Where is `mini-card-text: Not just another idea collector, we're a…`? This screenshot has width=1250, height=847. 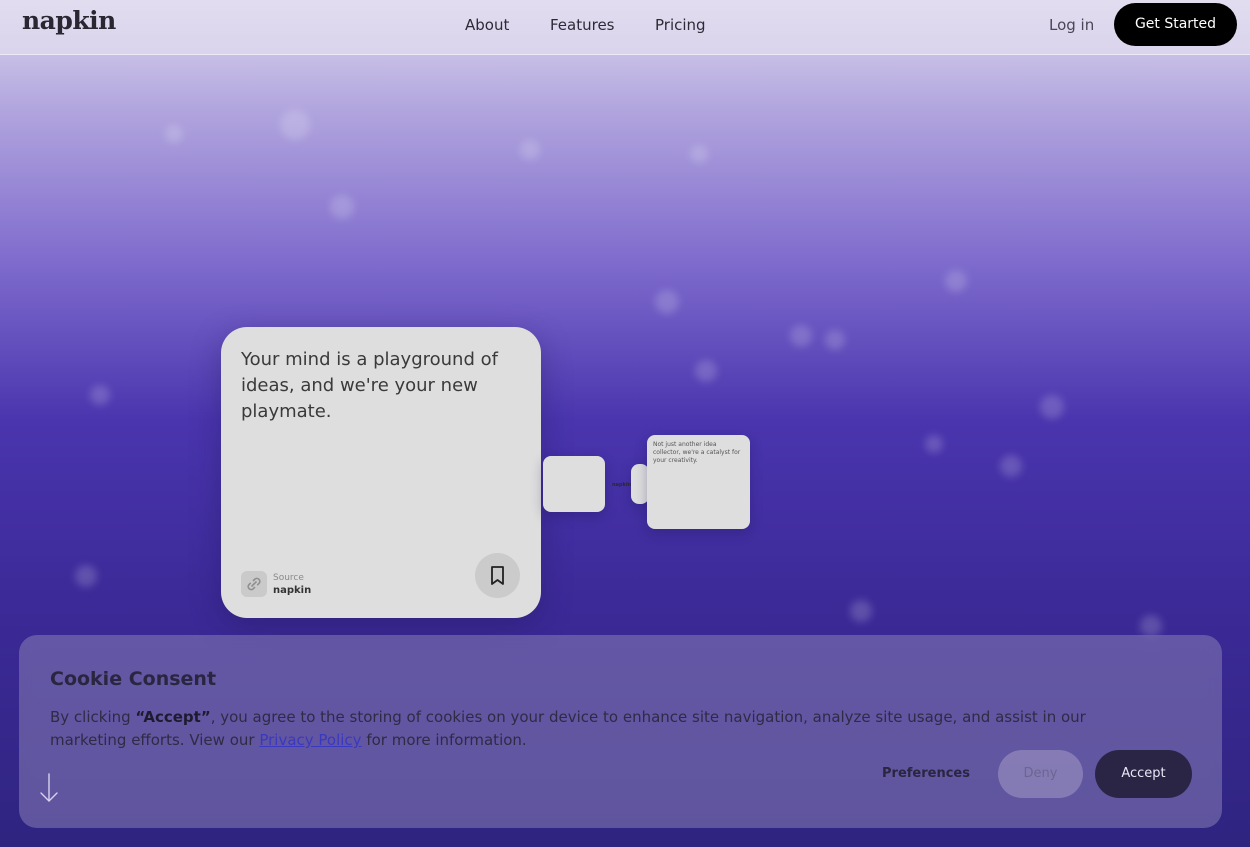 mini-card-text: Not just another idea collector, we're a… is located at coordinates (697, 452).